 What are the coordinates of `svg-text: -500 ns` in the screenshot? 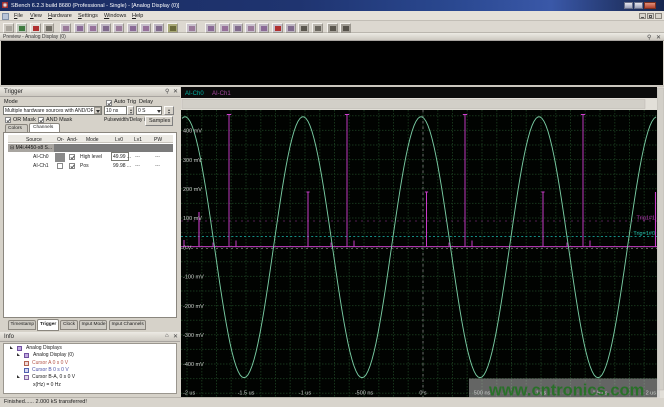 It's located at (364, 394).